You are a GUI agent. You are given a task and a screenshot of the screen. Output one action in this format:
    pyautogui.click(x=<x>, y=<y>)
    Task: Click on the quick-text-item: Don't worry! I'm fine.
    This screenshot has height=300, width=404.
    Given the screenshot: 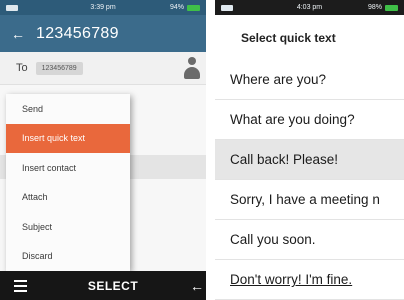 What is the action you would take?
    pyautogui.click(x=309, y=280)
    